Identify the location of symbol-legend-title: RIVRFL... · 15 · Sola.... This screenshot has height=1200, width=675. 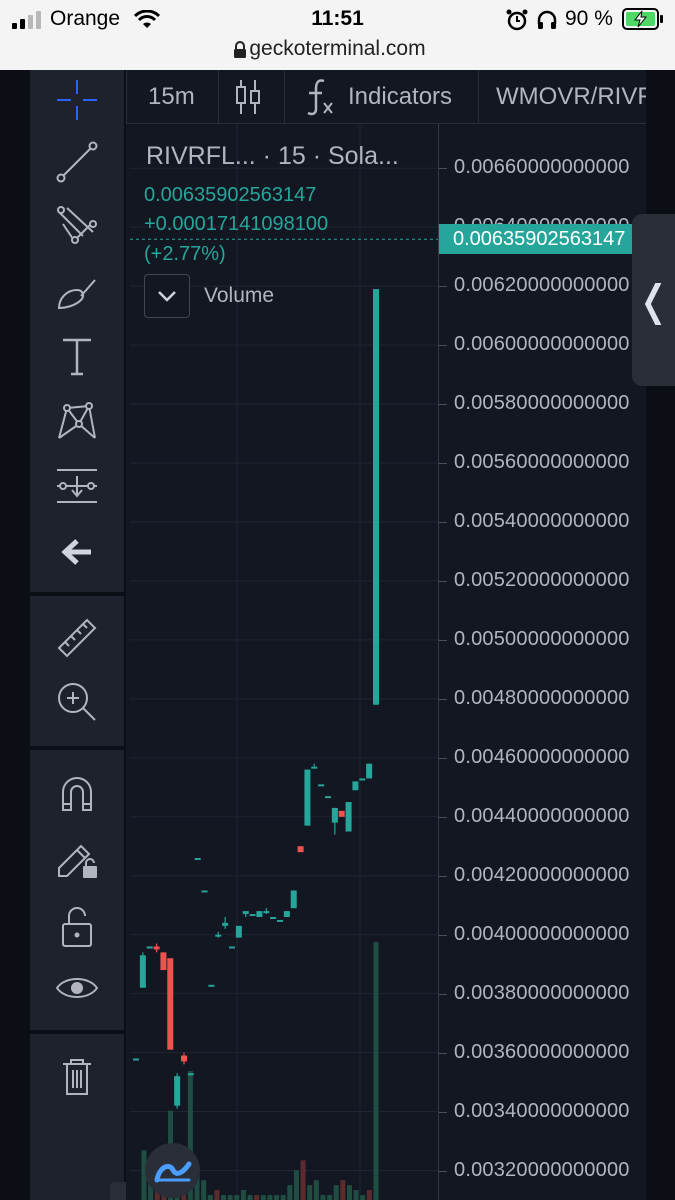
(272, 156).